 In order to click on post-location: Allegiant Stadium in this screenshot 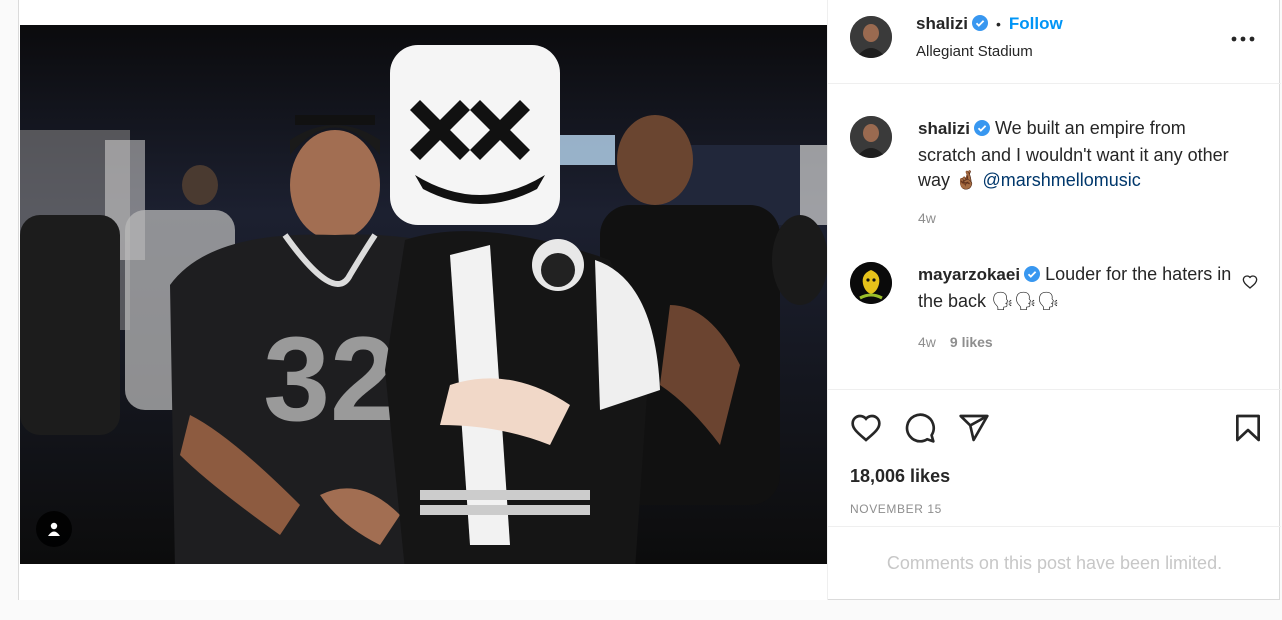, I will do `click(974, 51)`.